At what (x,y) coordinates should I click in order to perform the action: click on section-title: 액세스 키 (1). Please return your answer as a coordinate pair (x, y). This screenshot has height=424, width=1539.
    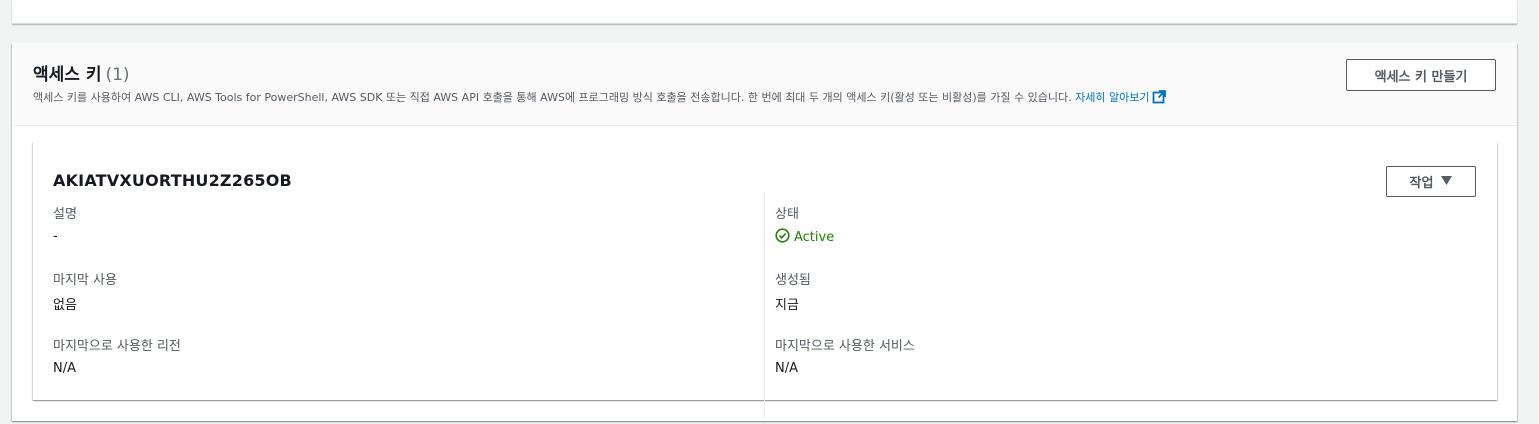
    Looking at the image, I should click on (81, 72).